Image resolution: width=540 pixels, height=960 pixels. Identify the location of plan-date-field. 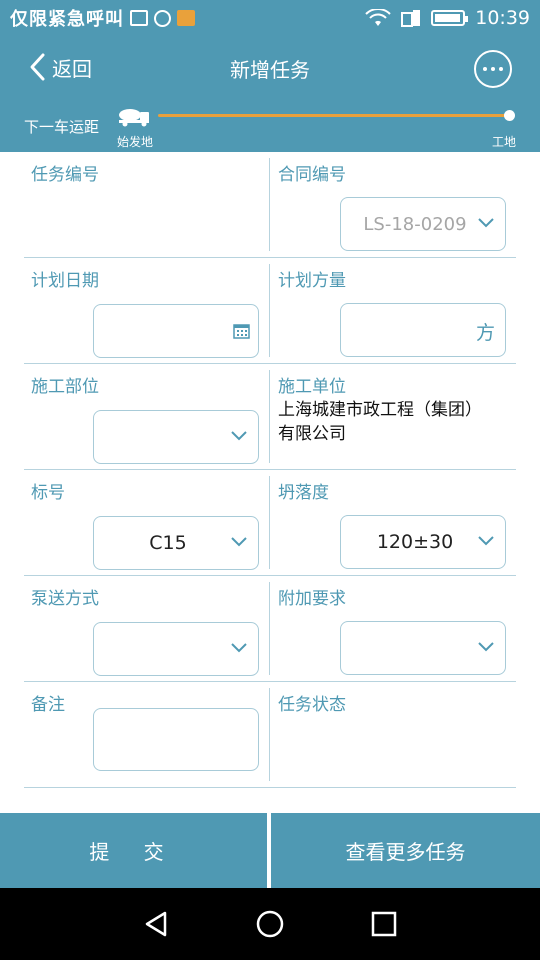
(176, 331).